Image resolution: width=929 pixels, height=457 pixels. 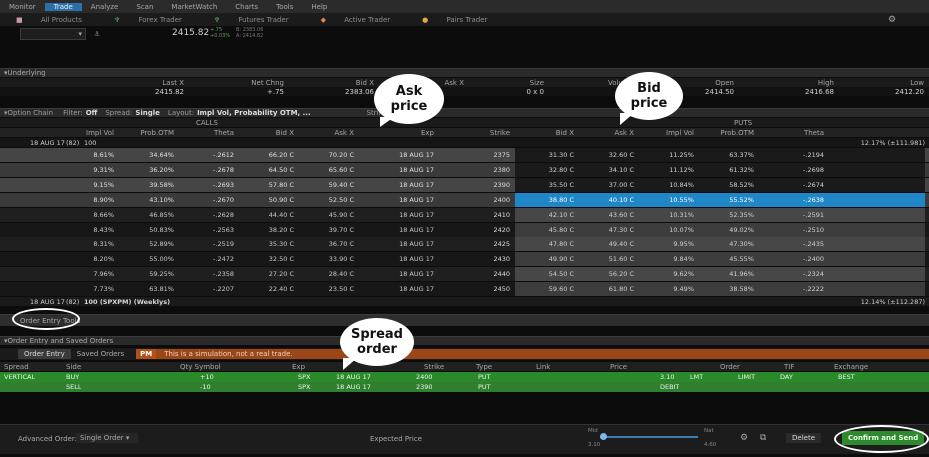 I want to click on call-cell-bid: 22.40 C, so click(x=267, y=289).